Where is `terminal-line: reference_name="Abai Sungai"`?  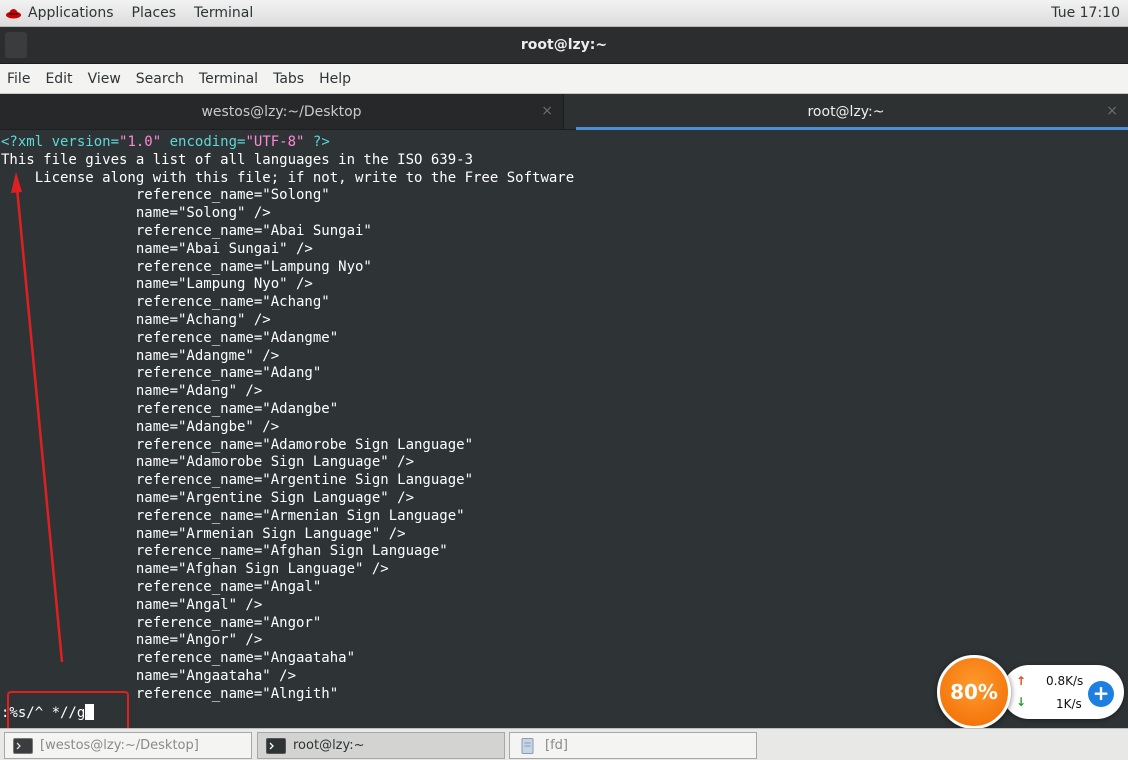
terminal-line: reference_name="Abai Sungai" is located at coordinates (186, 230).